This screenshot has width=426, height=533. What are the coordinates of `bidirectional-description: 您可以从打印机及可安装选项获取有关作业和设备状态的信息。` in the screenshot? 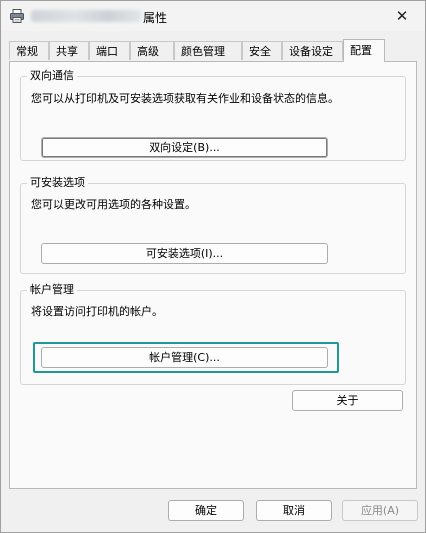 It's located at (185, 98).